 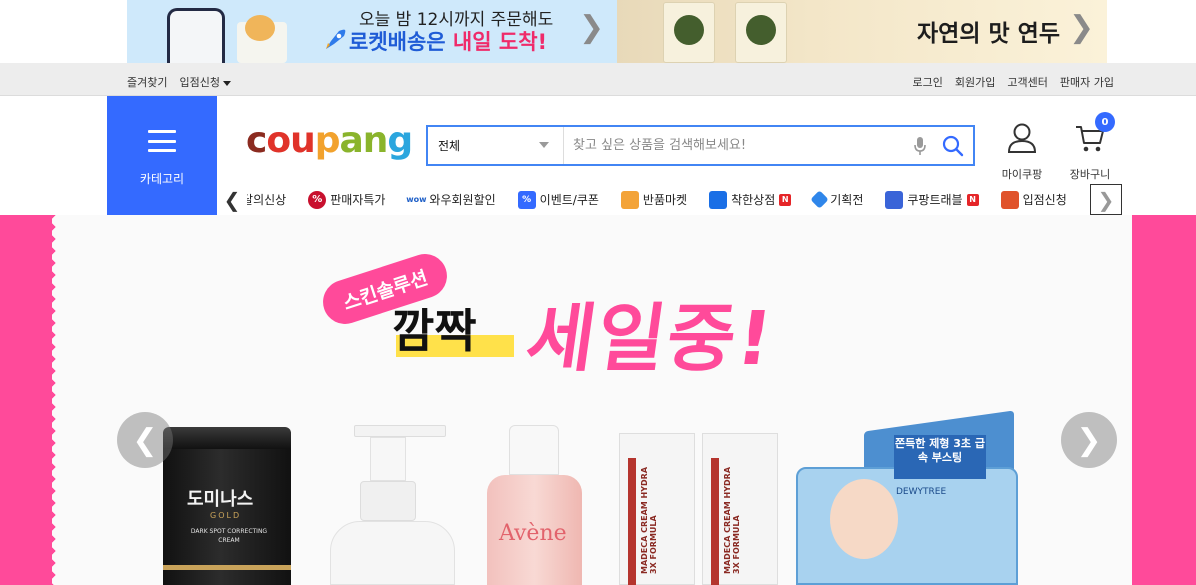 What do you see at coordinates (462, 200) in the screenshot?
I see `quick-nav-label: 와우회원할인` at bounding box center [462, 200].